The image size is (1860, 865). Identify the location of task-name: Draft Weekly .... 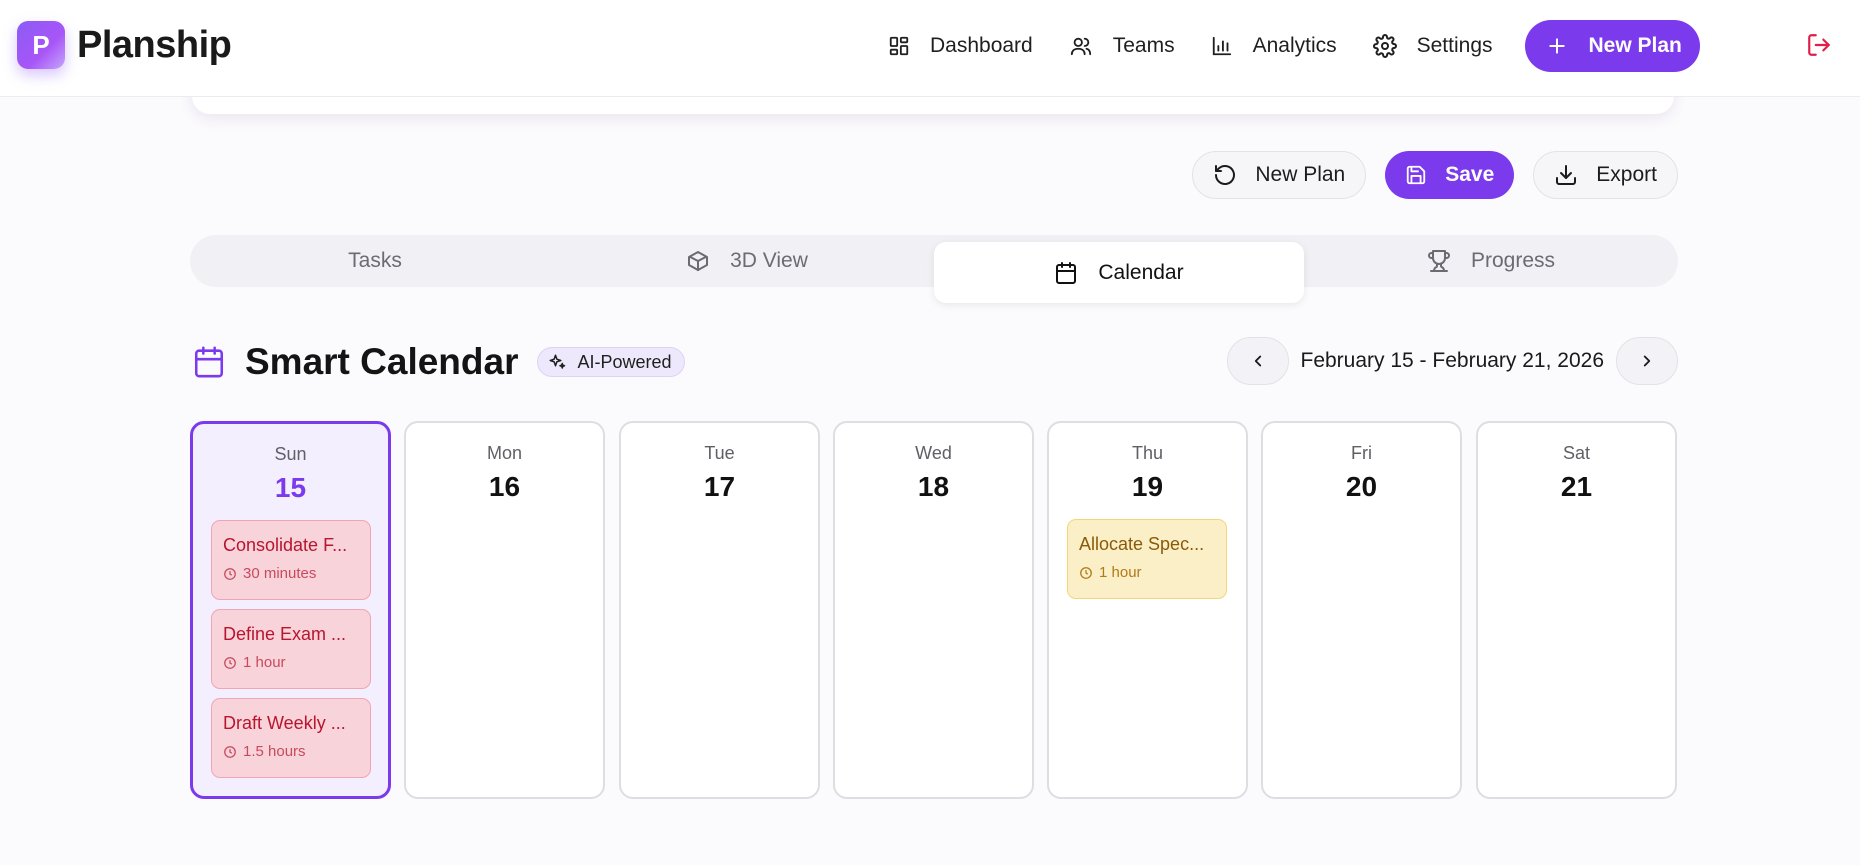
(284, 723).